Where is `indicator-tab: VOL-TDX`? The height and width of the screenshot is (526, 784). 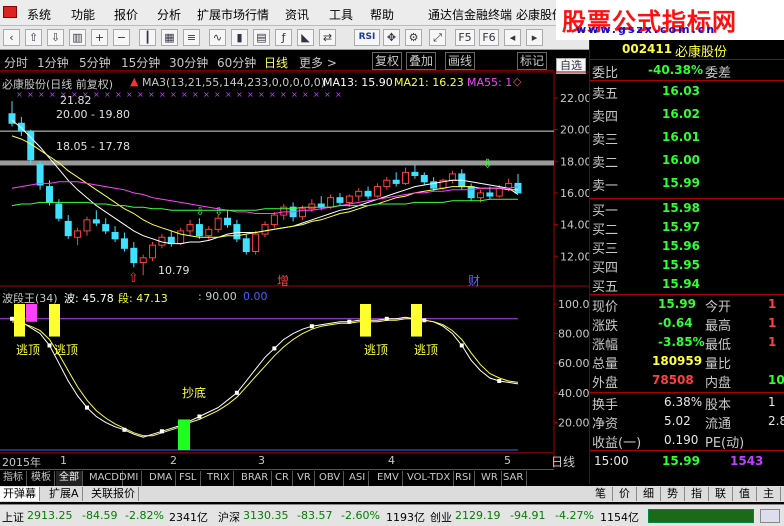
indicator-tab: VOL-TDX is located at coordinates (429, 478).